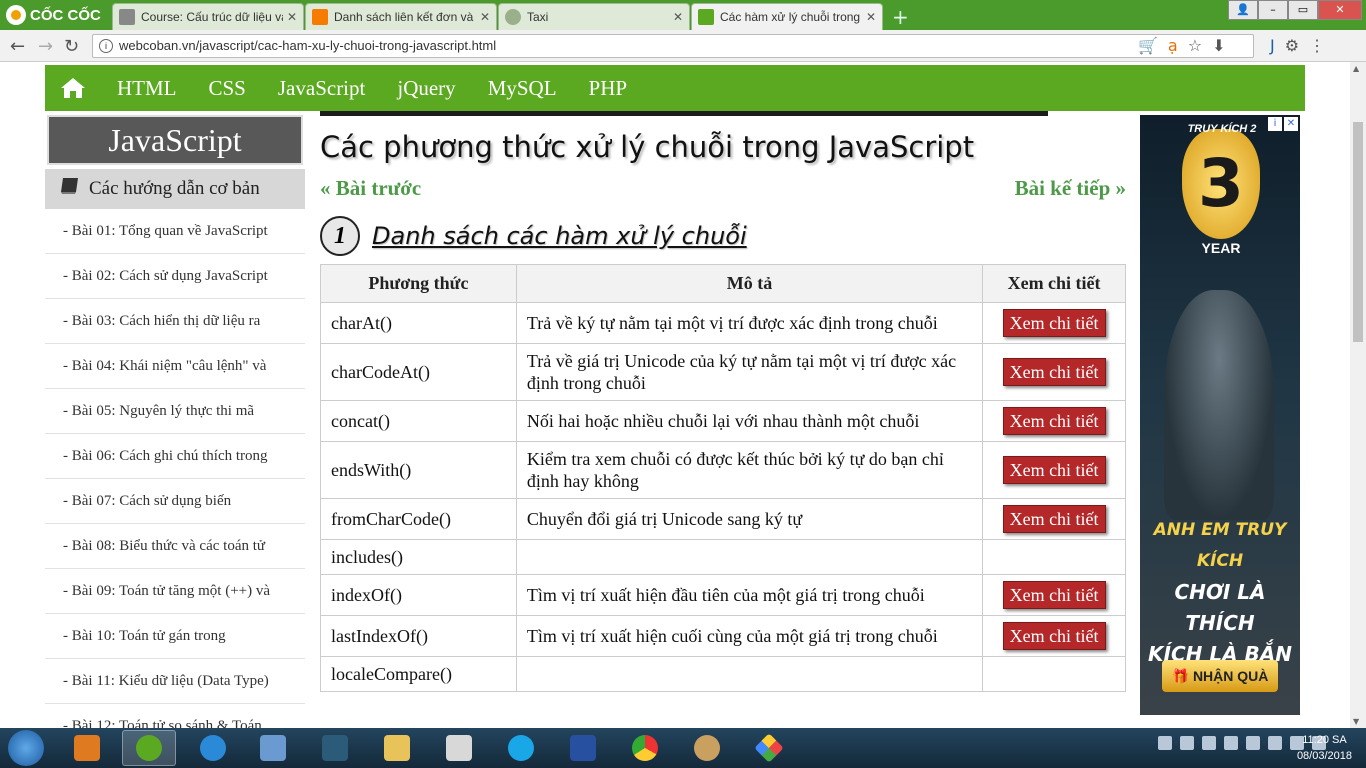  I want to click on lesson-item: - Bài 05: Nguyên lý thực thi mã, so click(175, 411).